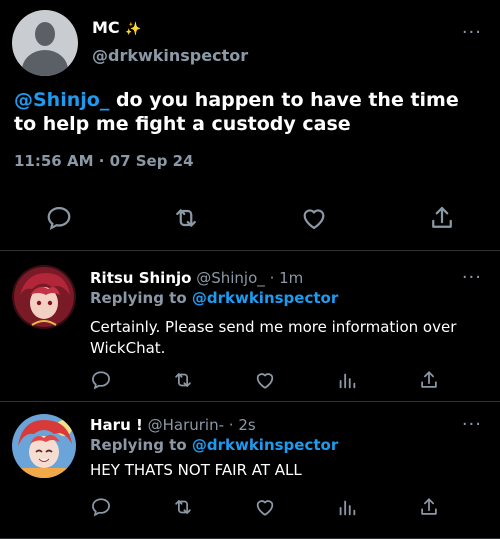  Describe the element at coordinates (133, 29) in the screenshot. I see `sparkles-icon: ✨` at that location.